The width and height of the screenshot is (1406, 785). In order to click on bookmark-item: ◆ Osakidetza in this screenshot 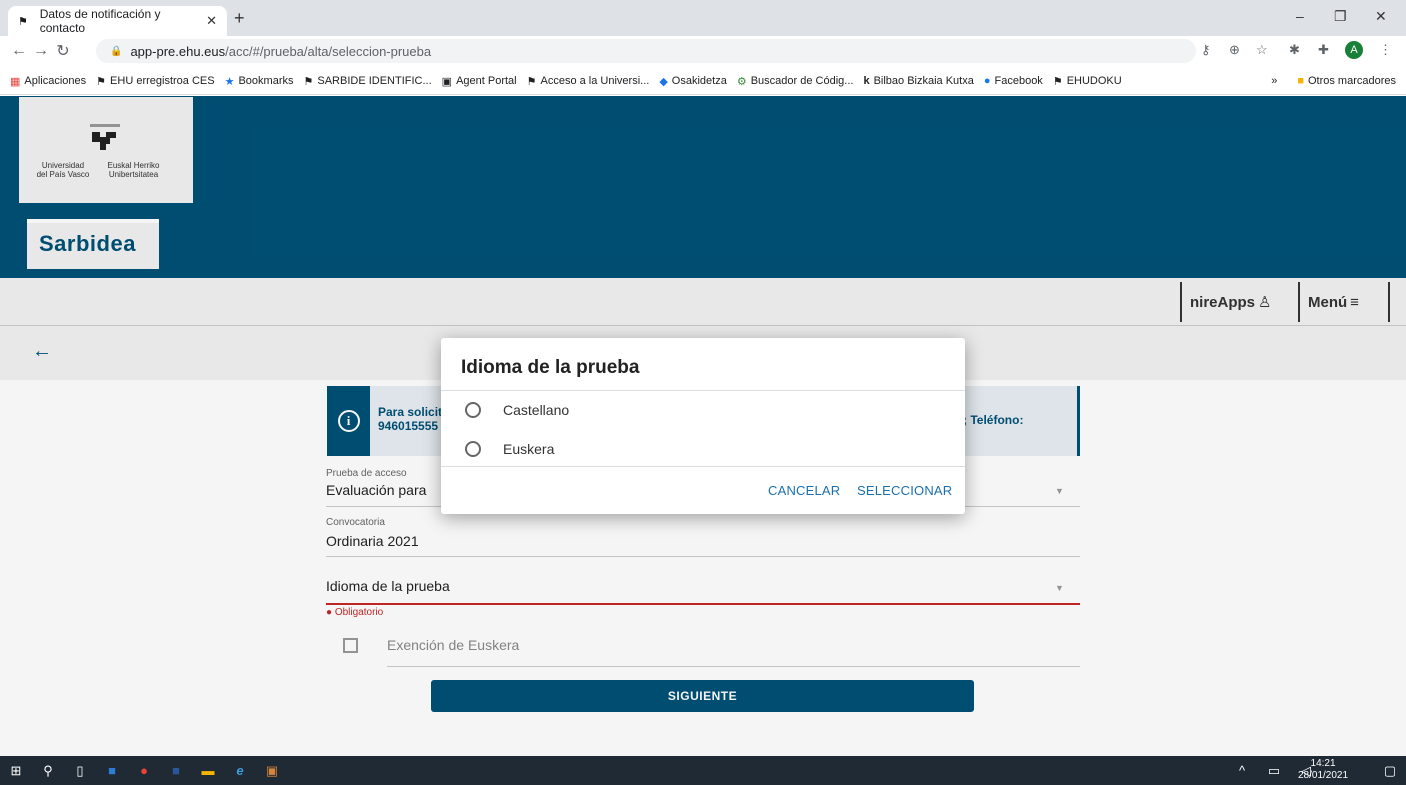, I will do `click(693, 81)`.